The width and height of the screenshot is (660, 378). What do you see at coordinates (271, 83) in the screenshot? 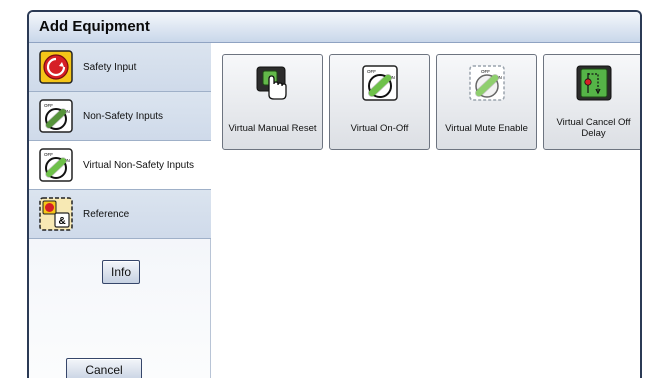
I see `hand-press-button-icon` at bounding box center [271, 83].